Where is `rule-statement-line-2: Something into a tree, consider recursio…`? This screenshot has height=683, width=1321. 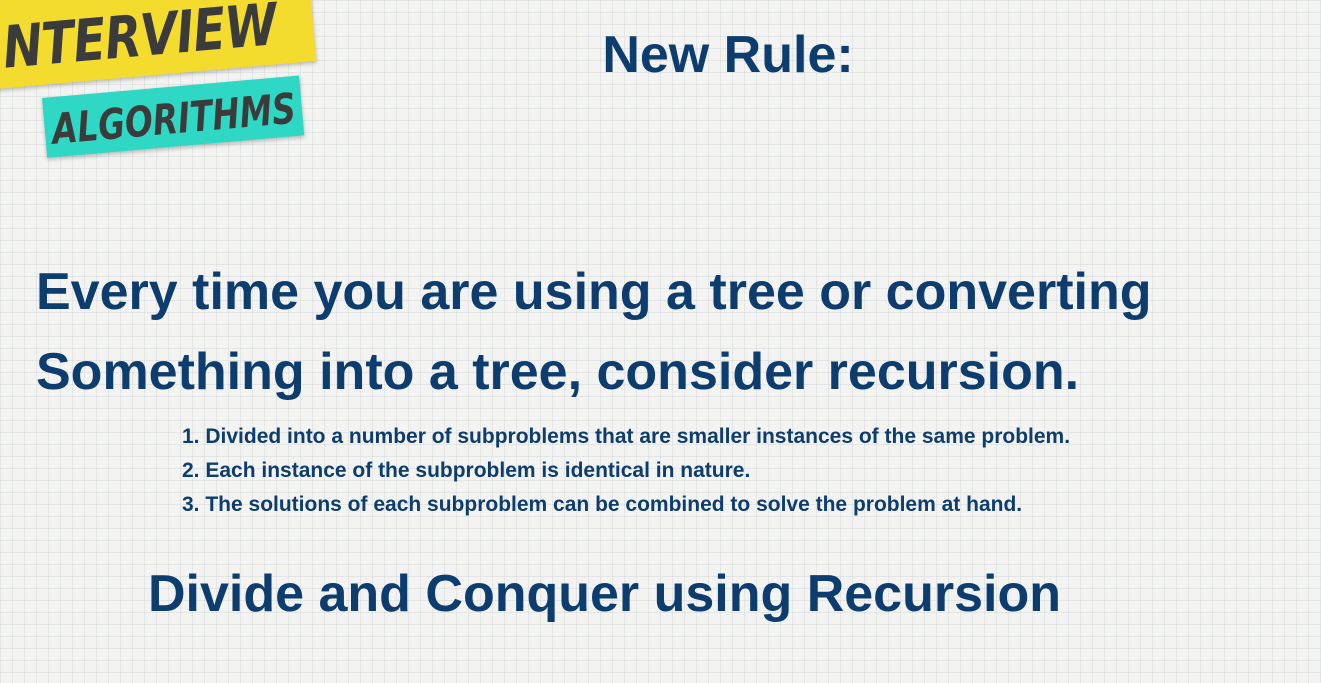 rule-statement-line-2: Something into a tree, consider recursio… is located at coordinates (558, 372).